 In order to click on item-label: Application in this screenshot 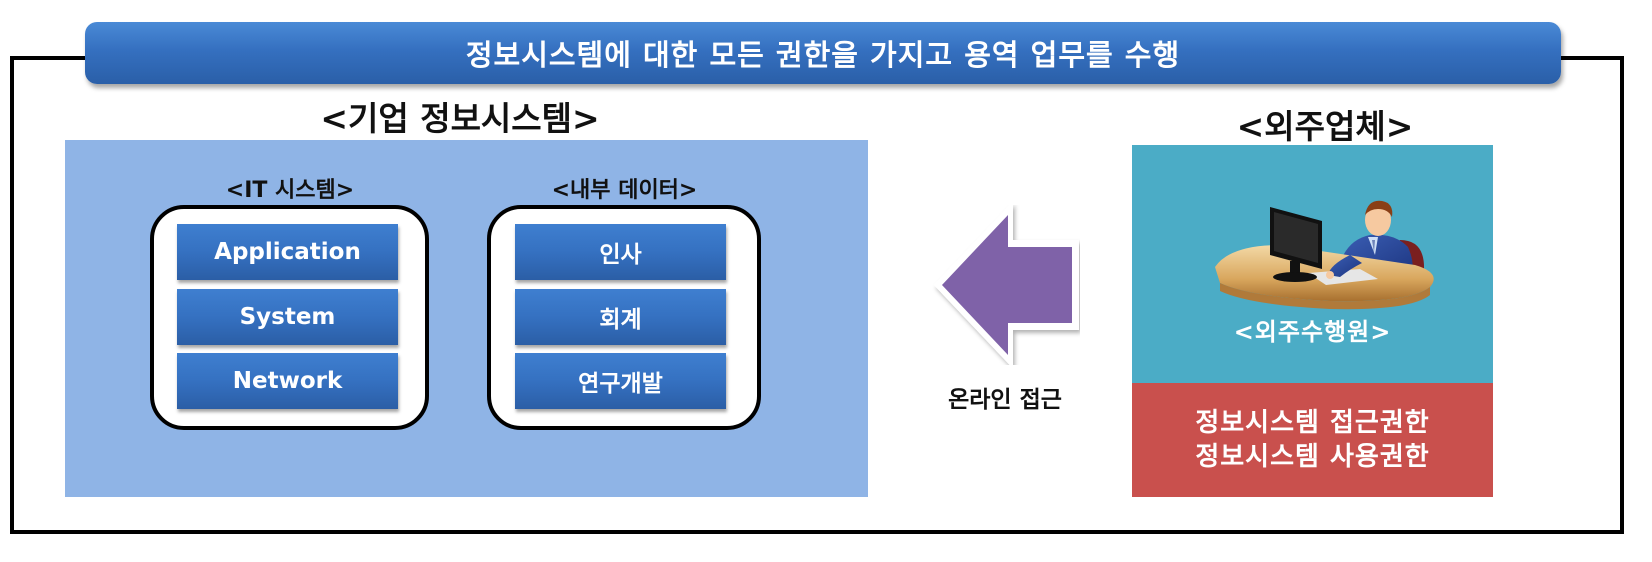, I will do `click(287, 252)`.